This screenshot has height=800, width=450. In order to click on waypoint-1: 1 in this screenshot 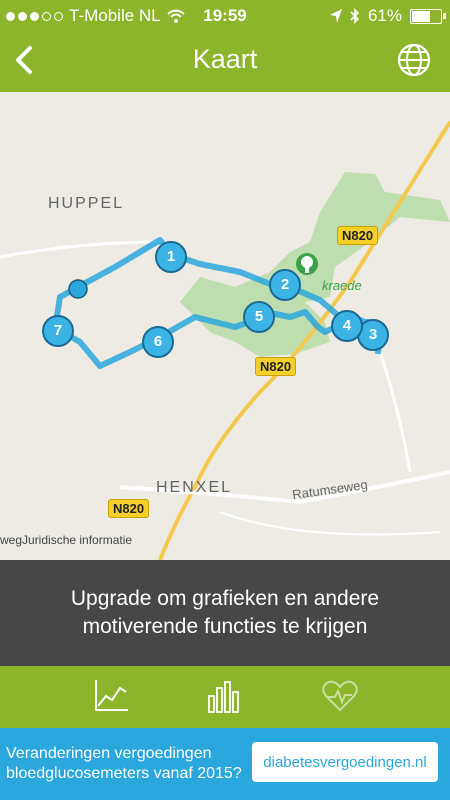, I will do `click(171, 257)`.